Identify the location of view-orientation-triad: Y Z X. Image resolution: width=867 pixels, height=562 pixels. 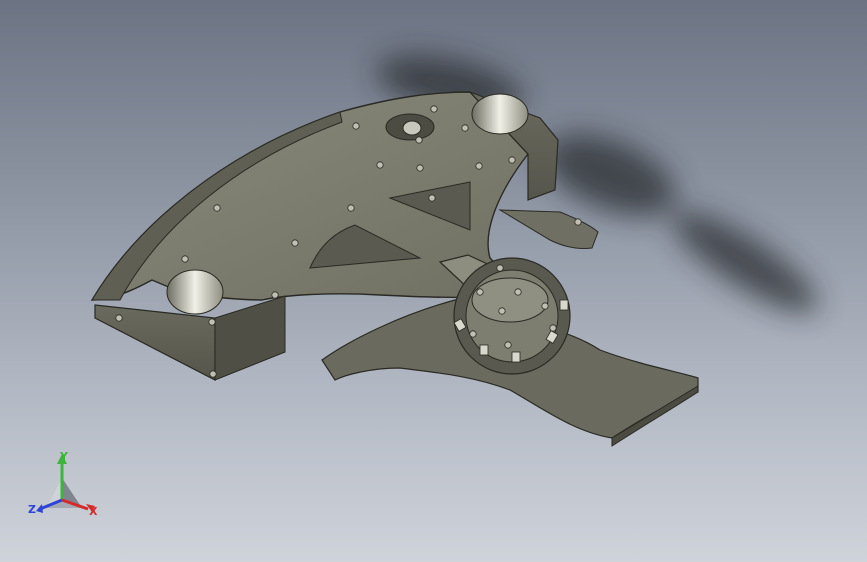
(66, 485).